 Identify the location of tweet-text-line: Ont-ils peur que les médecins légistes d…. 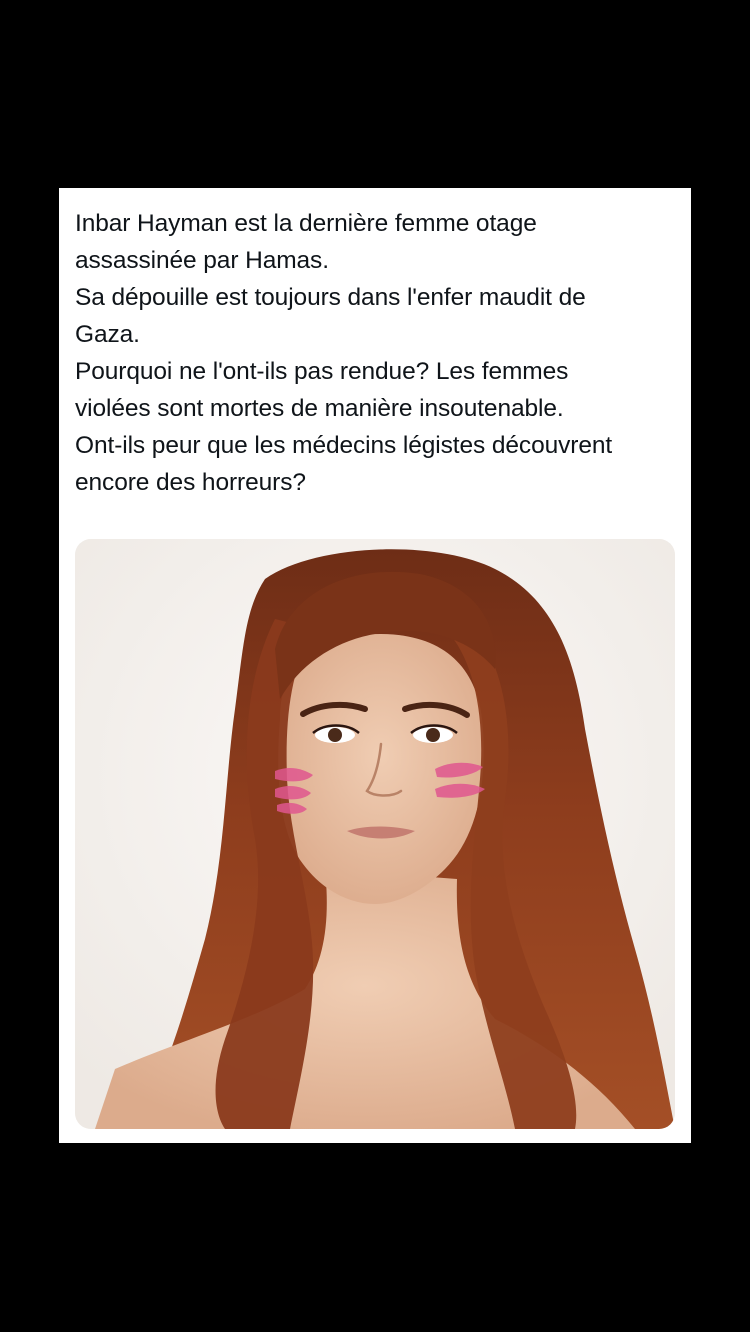
(344, 445).